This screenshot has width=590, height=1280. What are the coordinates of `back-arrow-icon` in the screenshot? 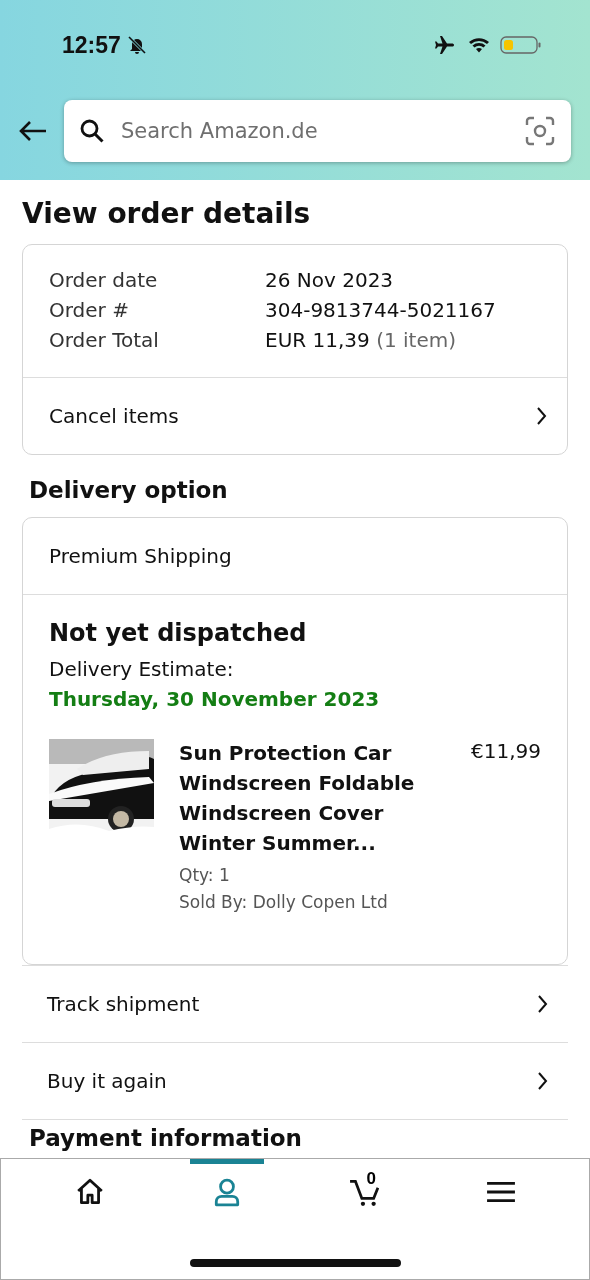 It's located at (33, 131).